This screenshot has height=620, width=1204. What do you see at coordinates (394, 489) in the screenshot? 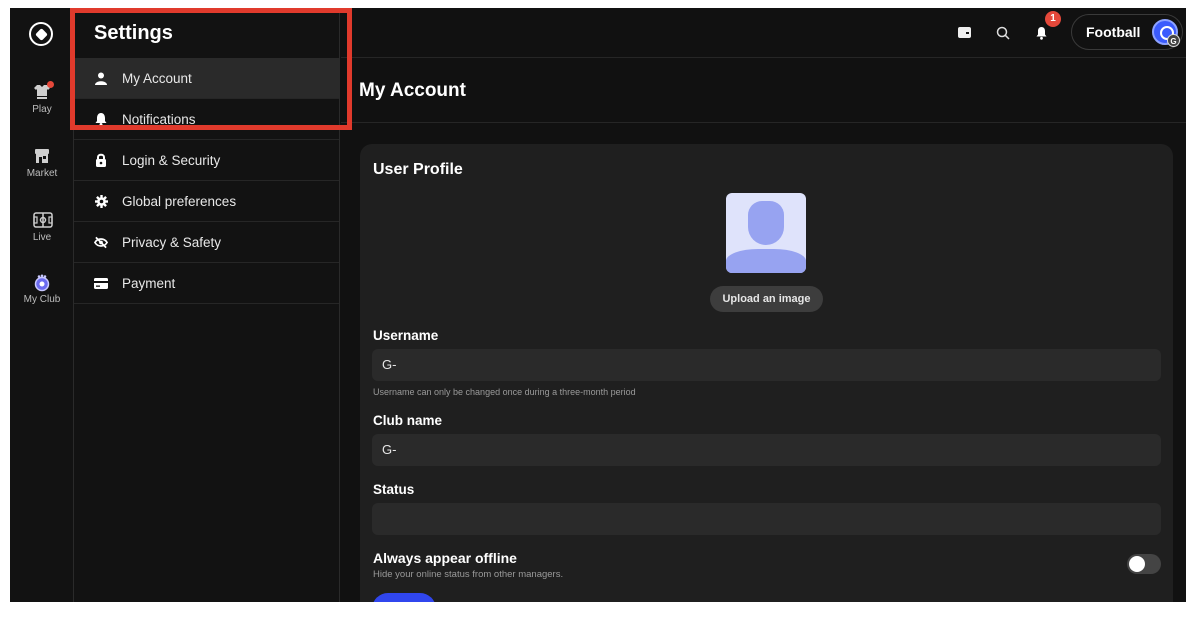
I see `status-label: Status` at bounding box center [394, 489].